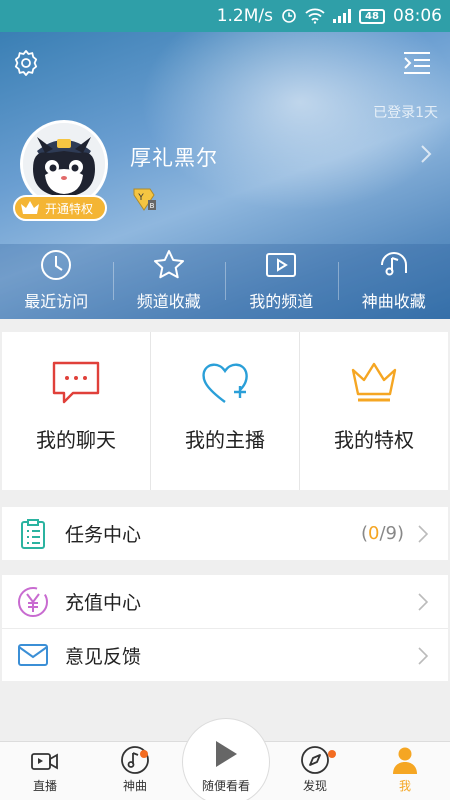 Image resolution: width=450 pixels, height=800 pixels. I want to click on random-watch-button: 随便看看, so click(226, 759).